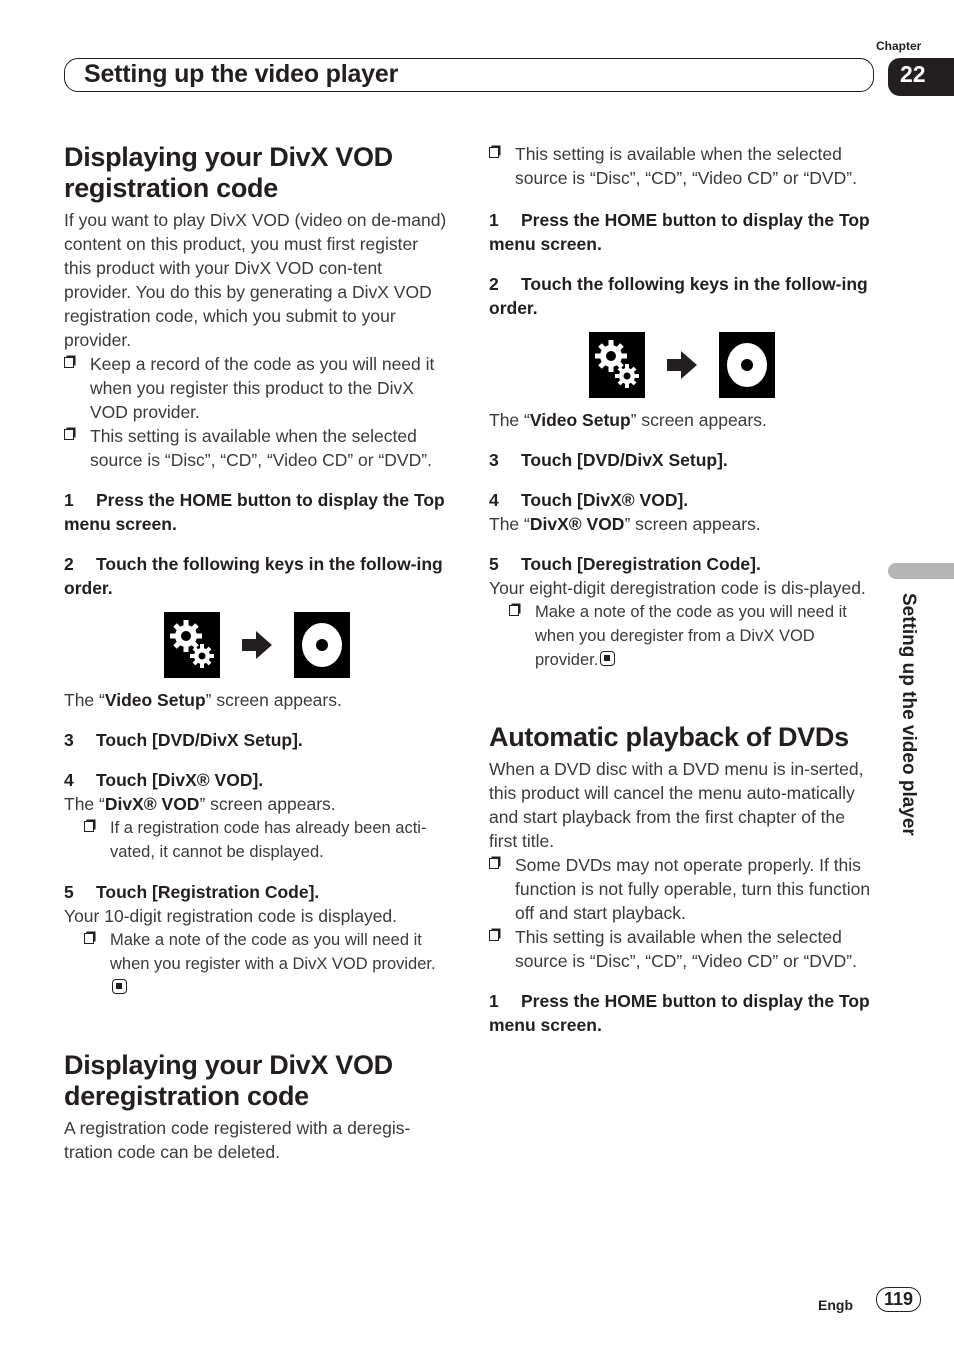  What do you see at coordinates (241, 74) in the screenshot?
I see `header-title: Setting up the video player` at bounding box center [241, 74].